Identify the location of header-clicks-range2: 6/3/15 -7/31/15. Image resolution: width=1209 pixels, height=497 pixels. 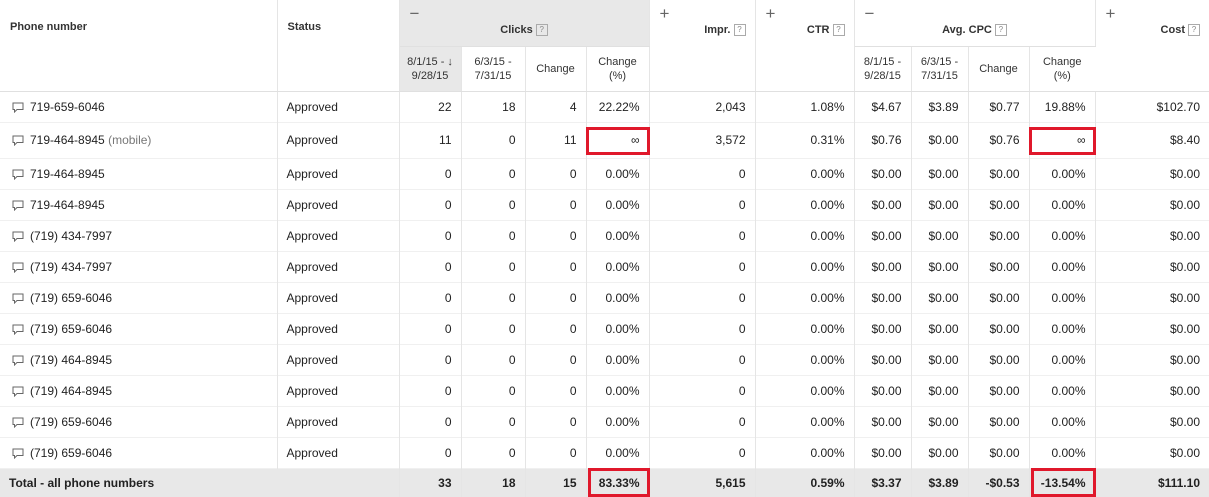
(493, 68).